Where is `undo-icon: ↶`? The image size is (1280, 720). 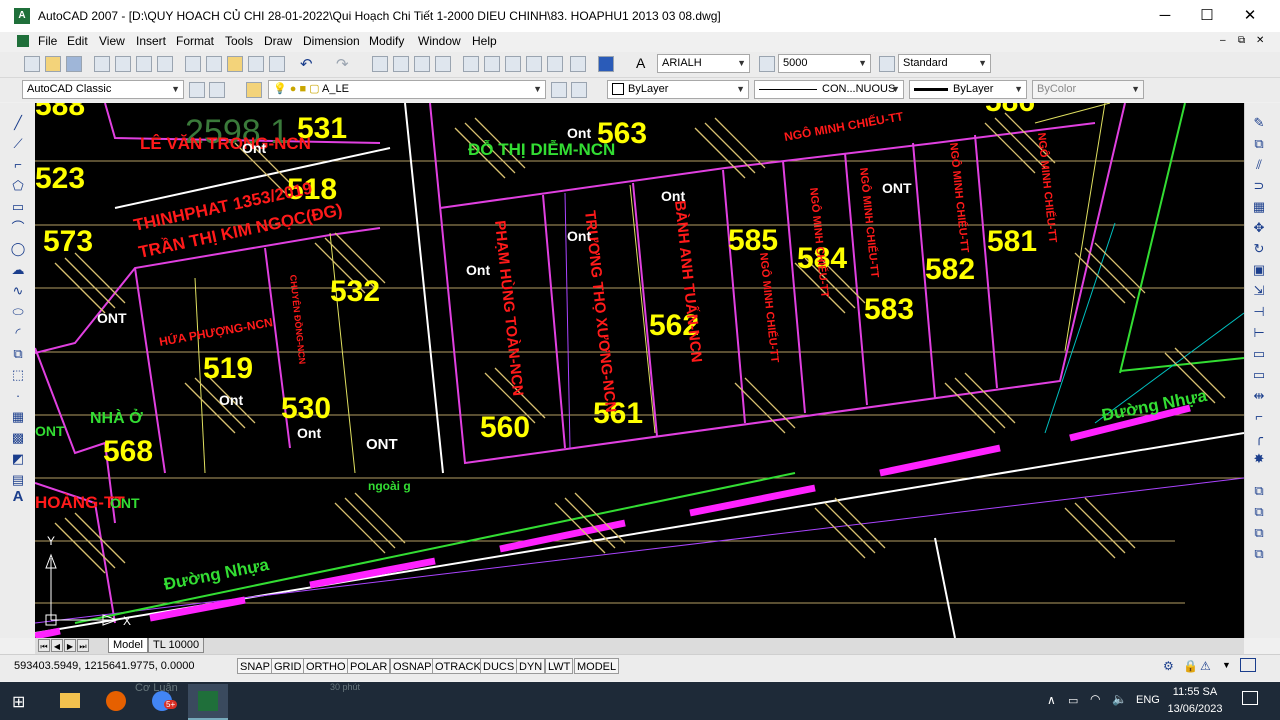 undo-icon: ↶ is located at coordinates (306, 64).